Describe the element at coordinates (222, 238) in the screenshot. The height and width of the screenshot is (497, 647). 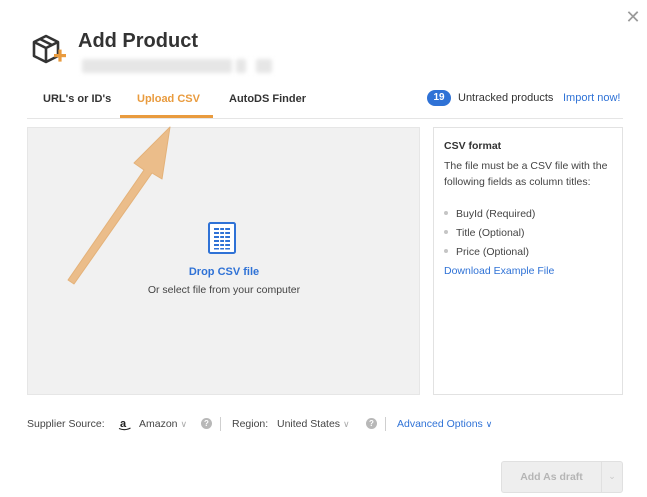
I see `csv-file-icon` at that location.